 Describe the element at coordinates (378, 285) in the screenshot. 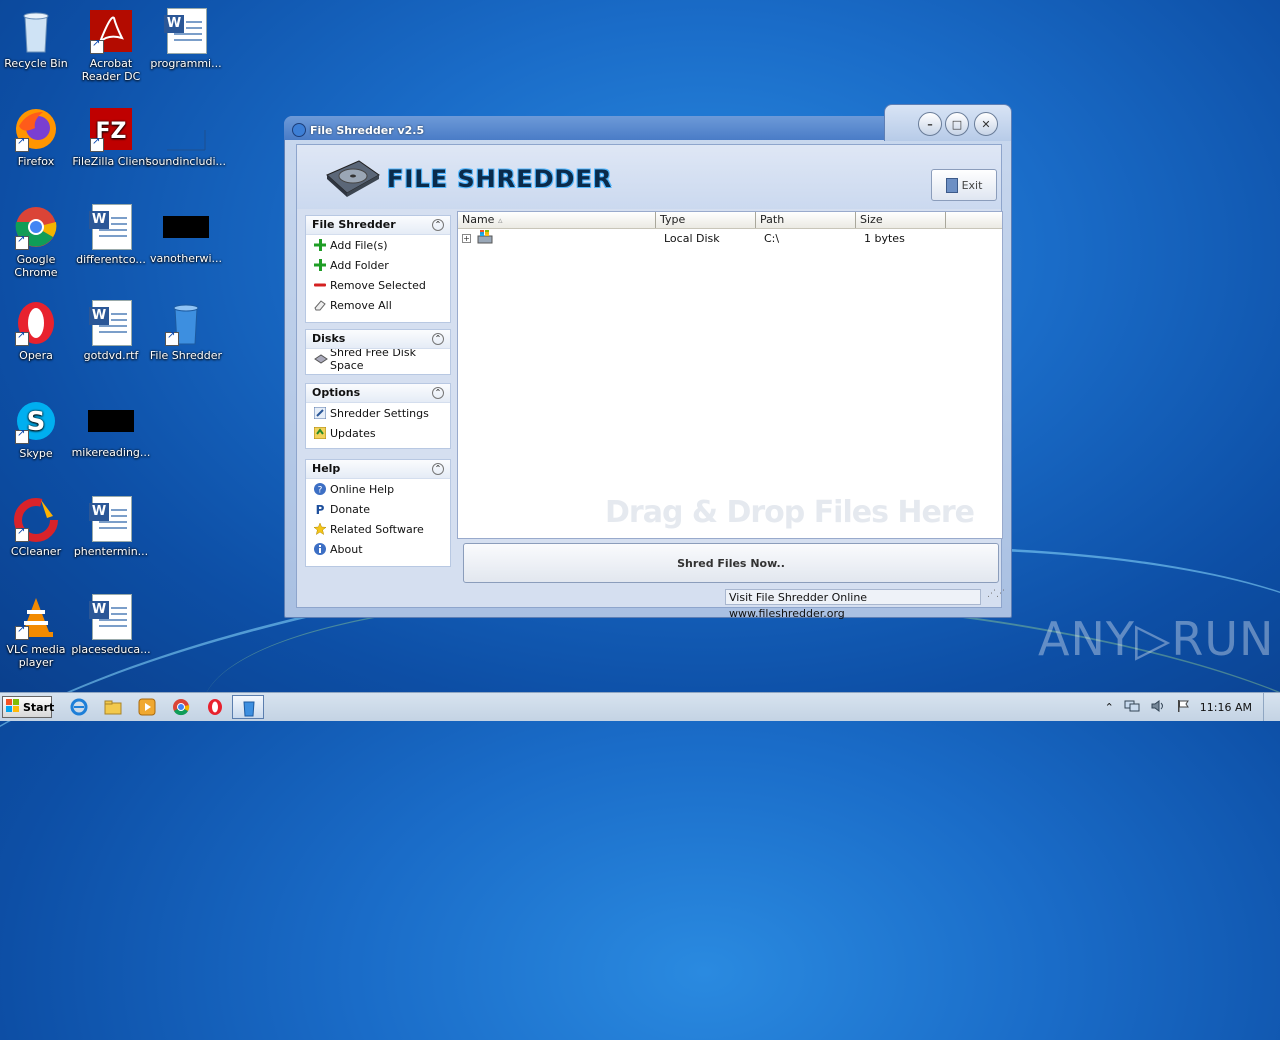

I see `remove-selected-link: Remove Selected` at that location.